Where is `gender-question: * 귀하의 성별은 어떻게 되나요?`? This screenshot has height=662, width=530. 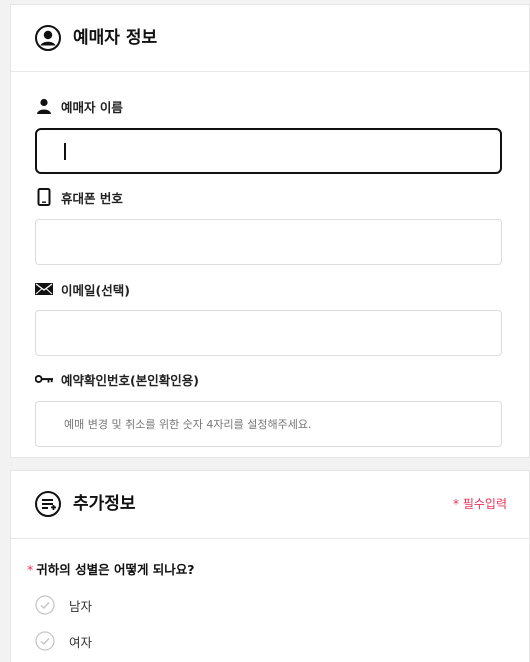
gender-question: * 귀하의 성별은 어떻게 되나요? is located at coordinates (111, 568).